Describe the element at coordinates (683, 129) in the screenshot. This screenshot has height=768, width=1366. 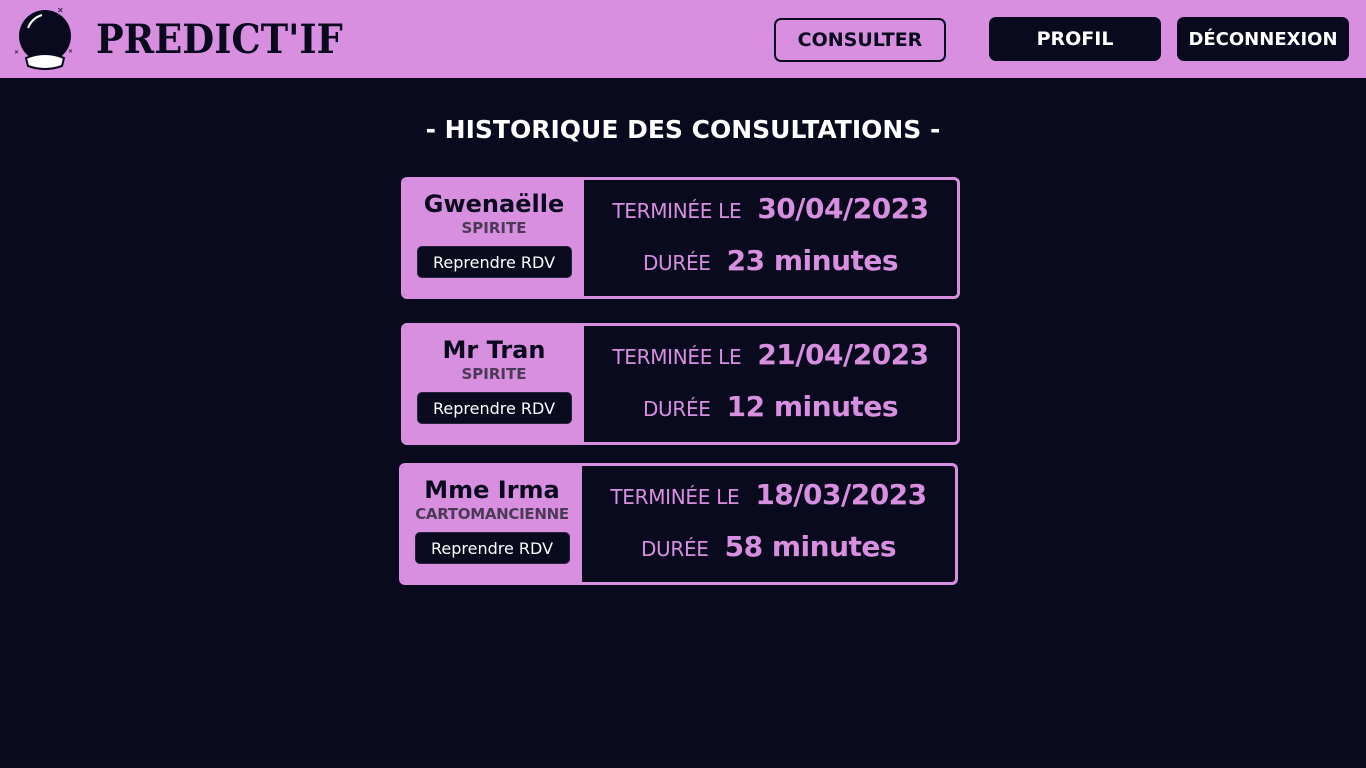
I see `page-title: - HISTORIQUE DES CONSULTATIONS -` at that location.